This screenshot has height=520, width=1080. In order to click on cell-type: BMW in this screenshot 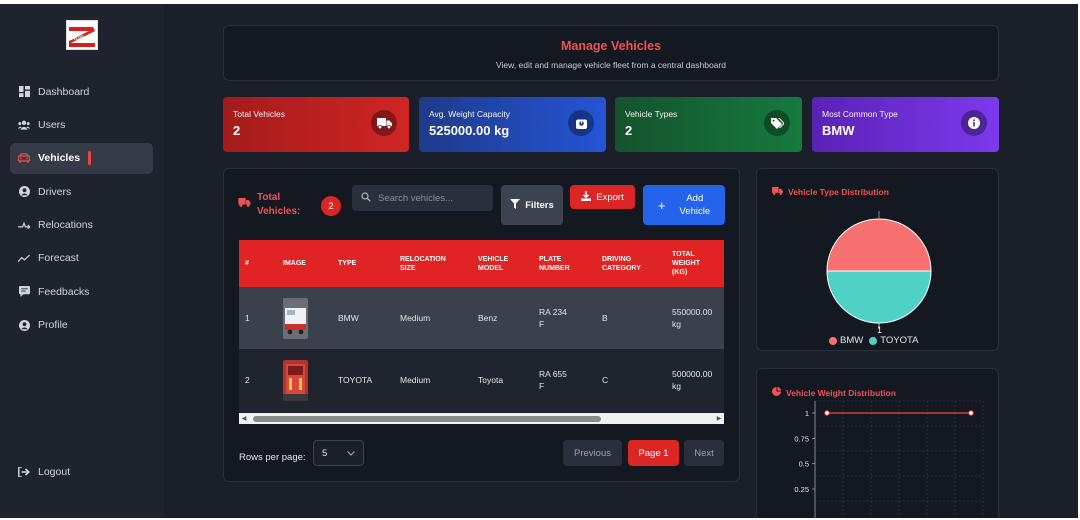, I will do `click(348, 318)`.